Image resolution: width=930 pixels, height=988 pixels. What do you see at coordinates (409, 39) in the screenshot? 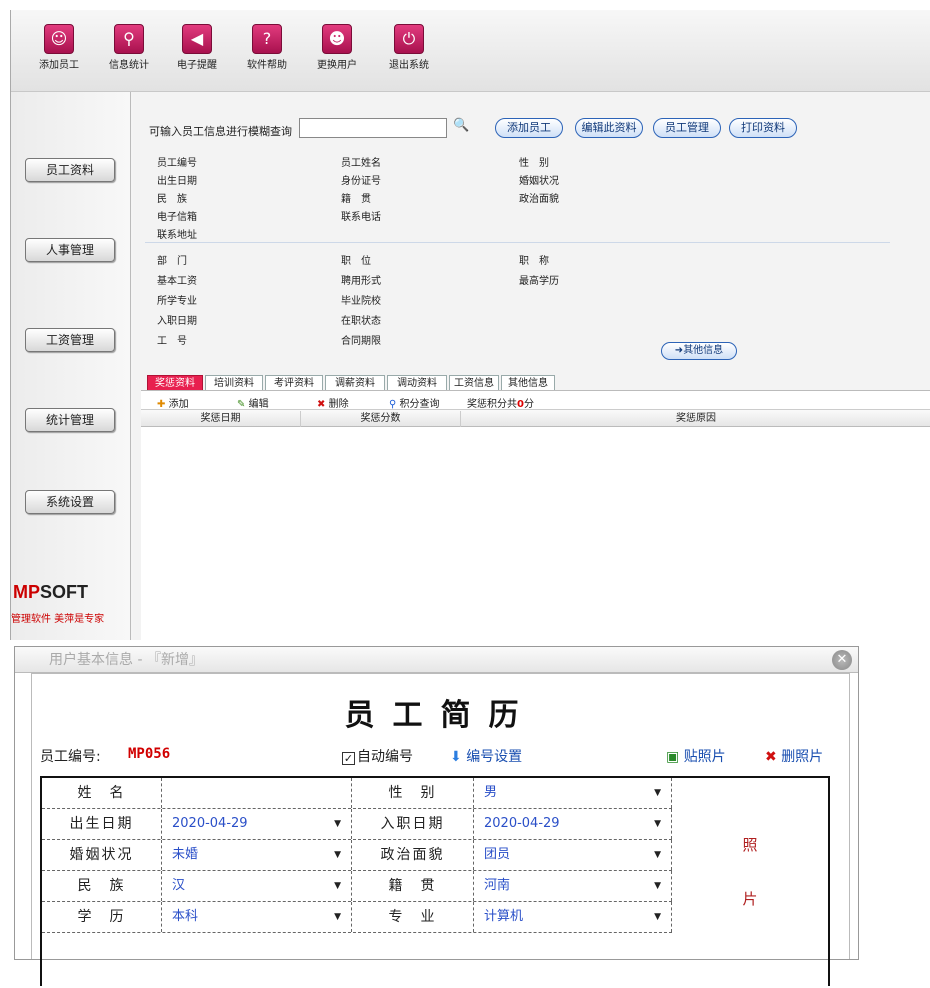
I see `power-icon: ⏻` at bounding box center [409, 39].